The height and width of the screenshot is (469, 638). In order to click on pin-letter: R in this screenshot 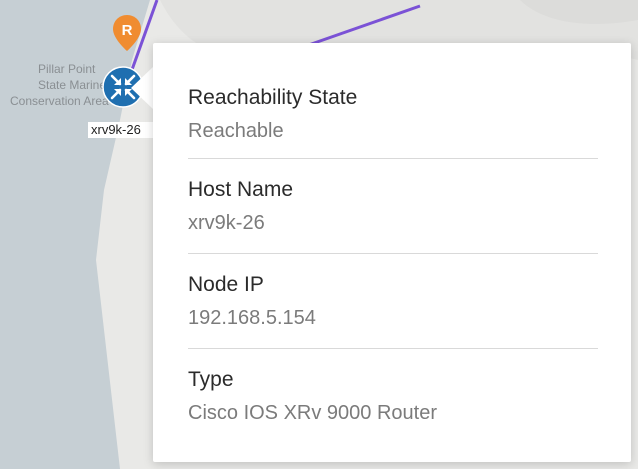, I will do `click(127, 30)`.